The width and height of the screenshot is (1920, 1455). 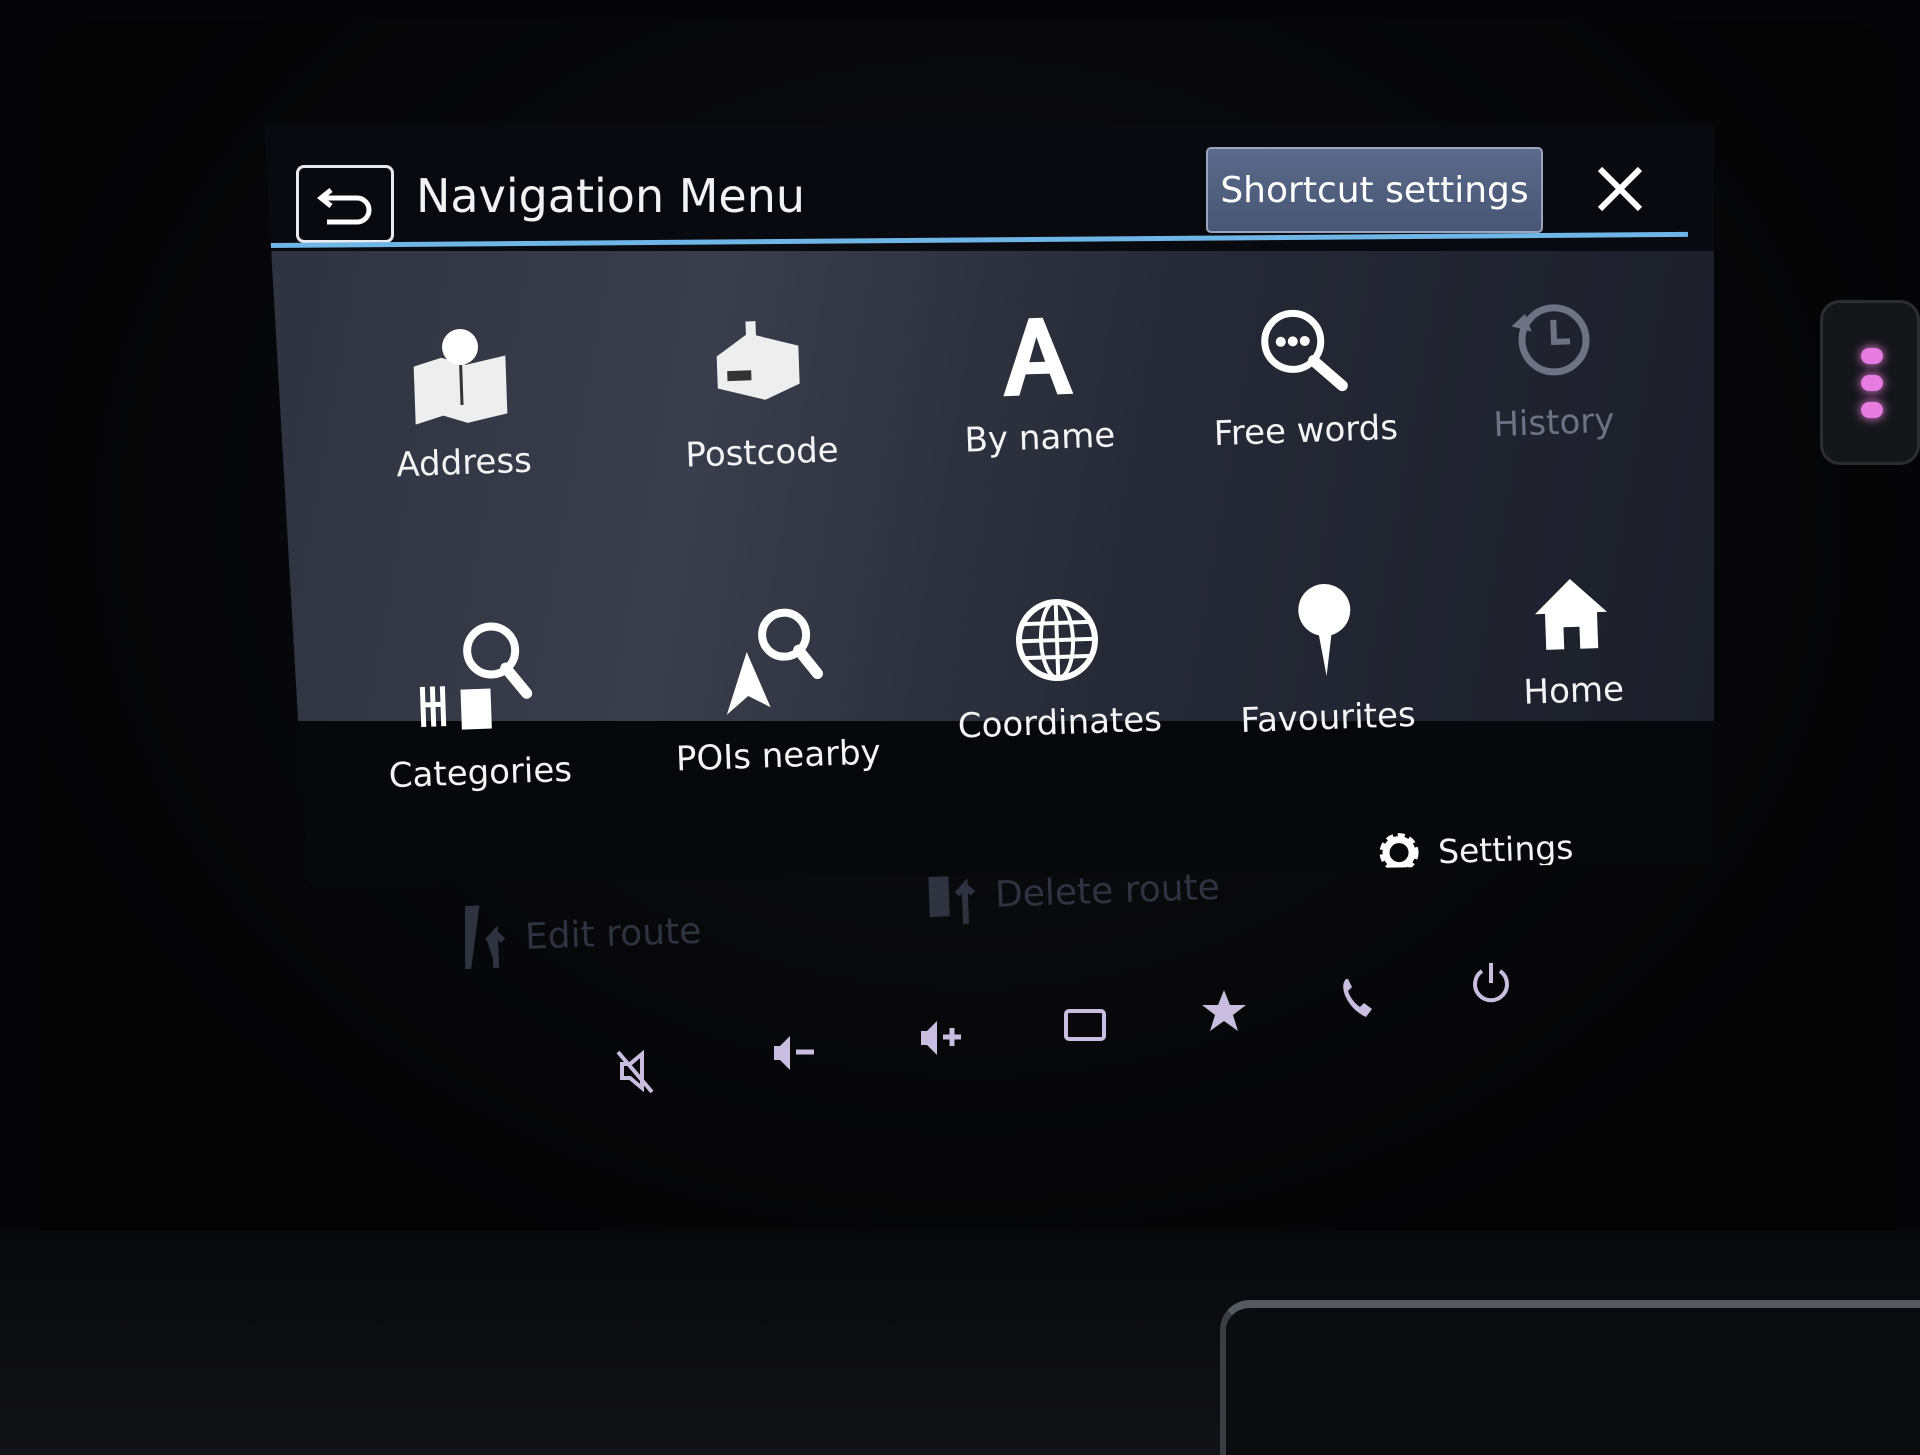 What do you see at coordinates (1491, 984) in the screenshot?
I see `power-icon` at bounding box center [1491, 984].